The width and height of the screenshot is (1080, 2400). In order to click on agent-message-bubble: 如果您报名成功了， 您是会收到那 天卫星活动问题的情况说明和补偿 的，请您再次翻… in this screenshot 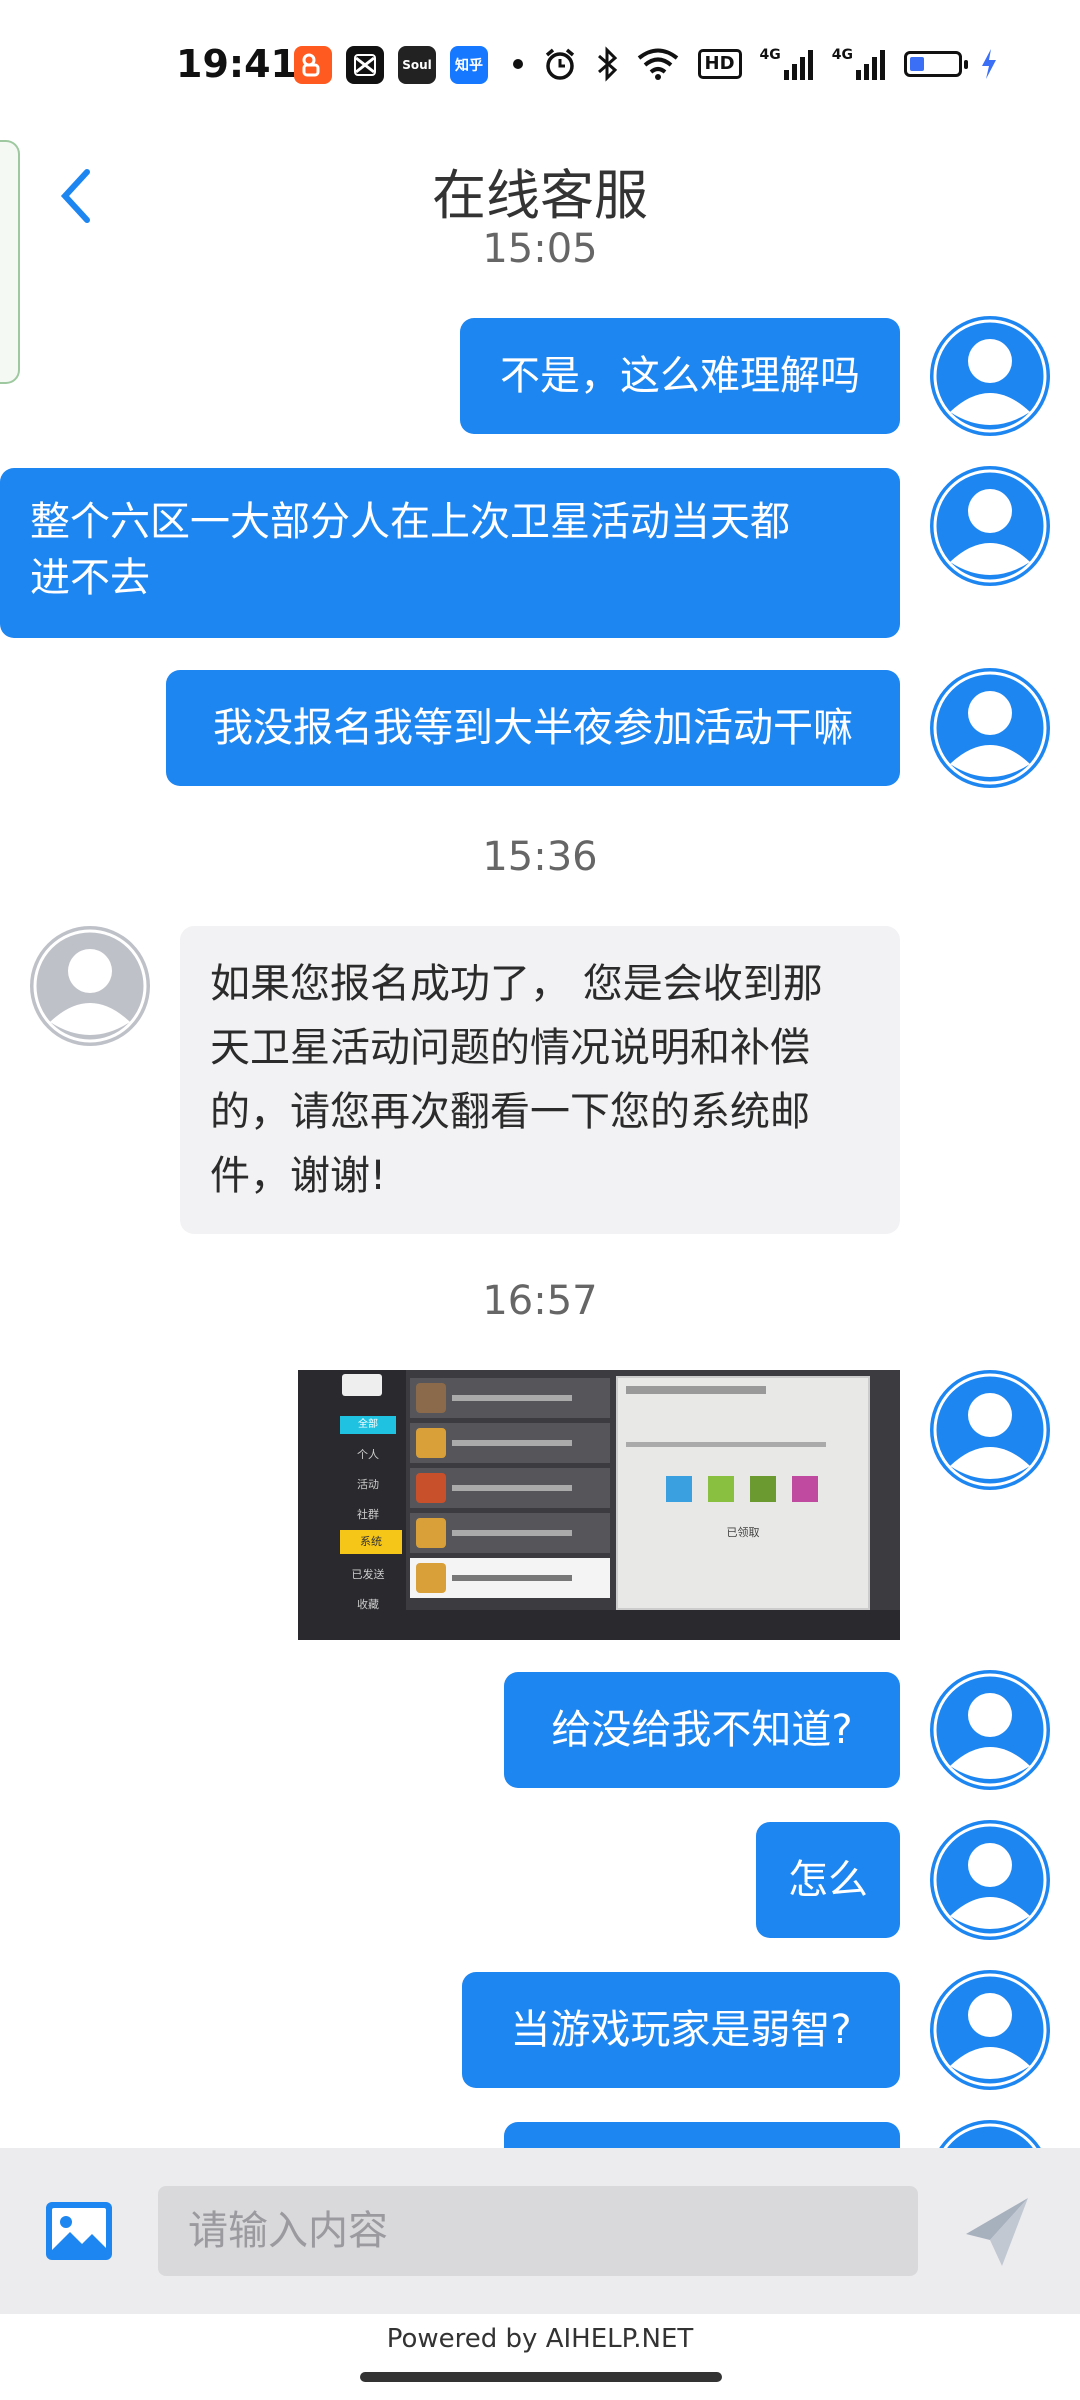, I will do `click(540, 1080)`.